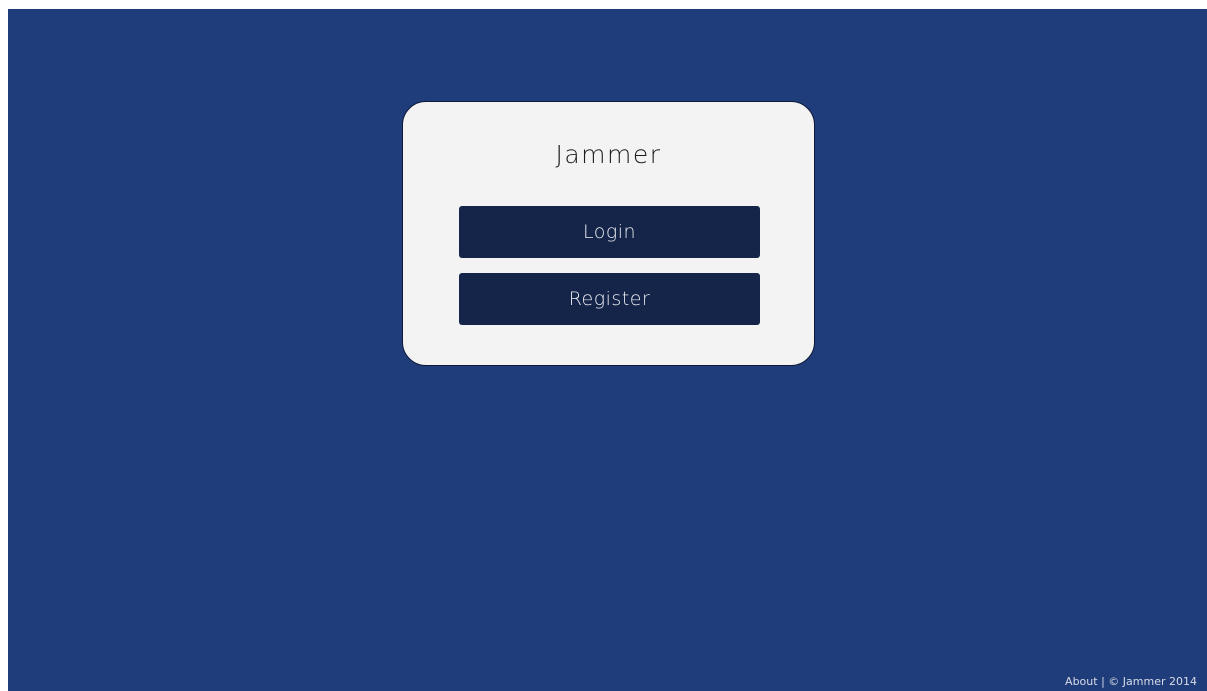  What do you see at coordinates (1152, 681) in the screenshot?
I see `copyright-text: © Jammer 2014` at bounding box center [1152, 681].